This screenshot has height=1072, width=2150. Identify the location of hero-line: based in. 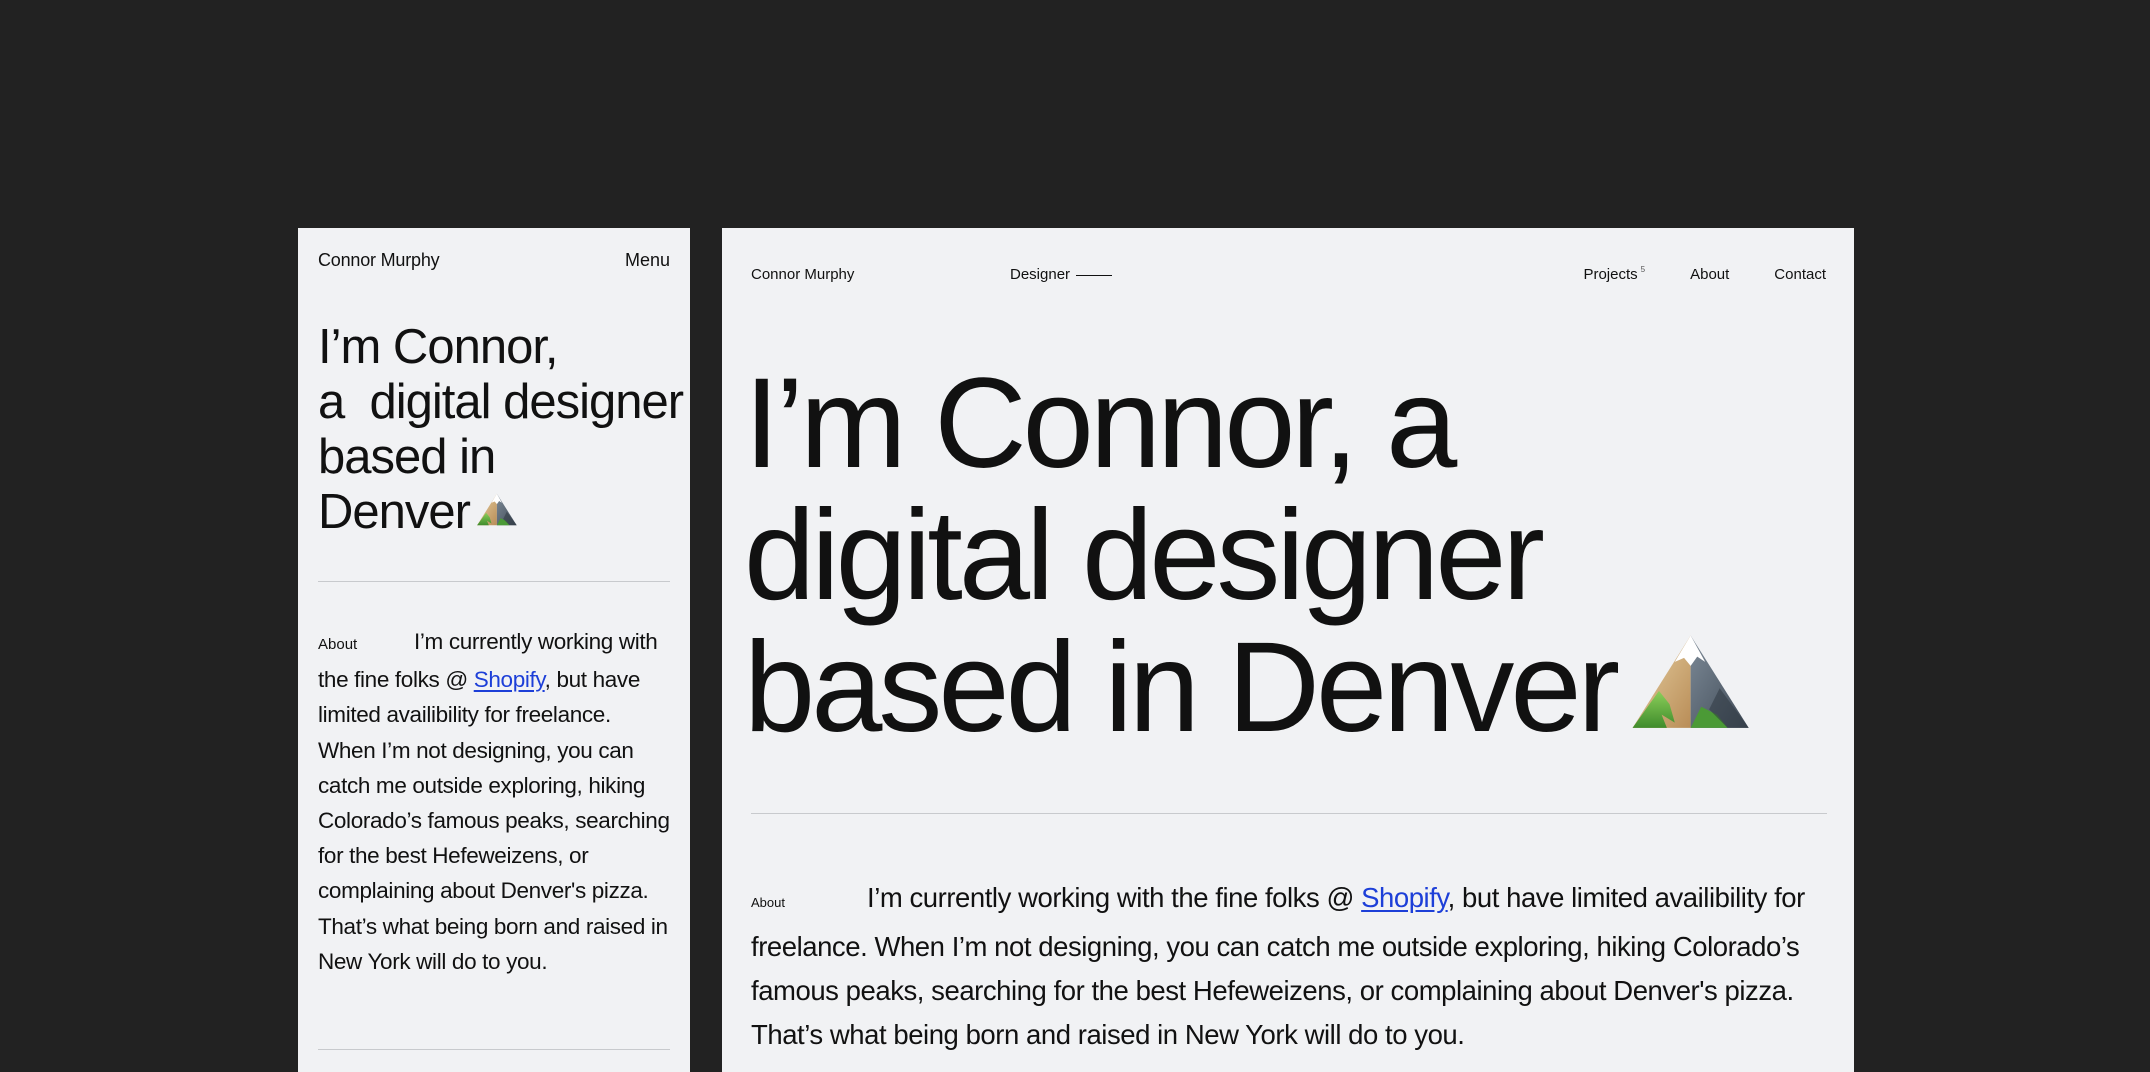
(407, 457).